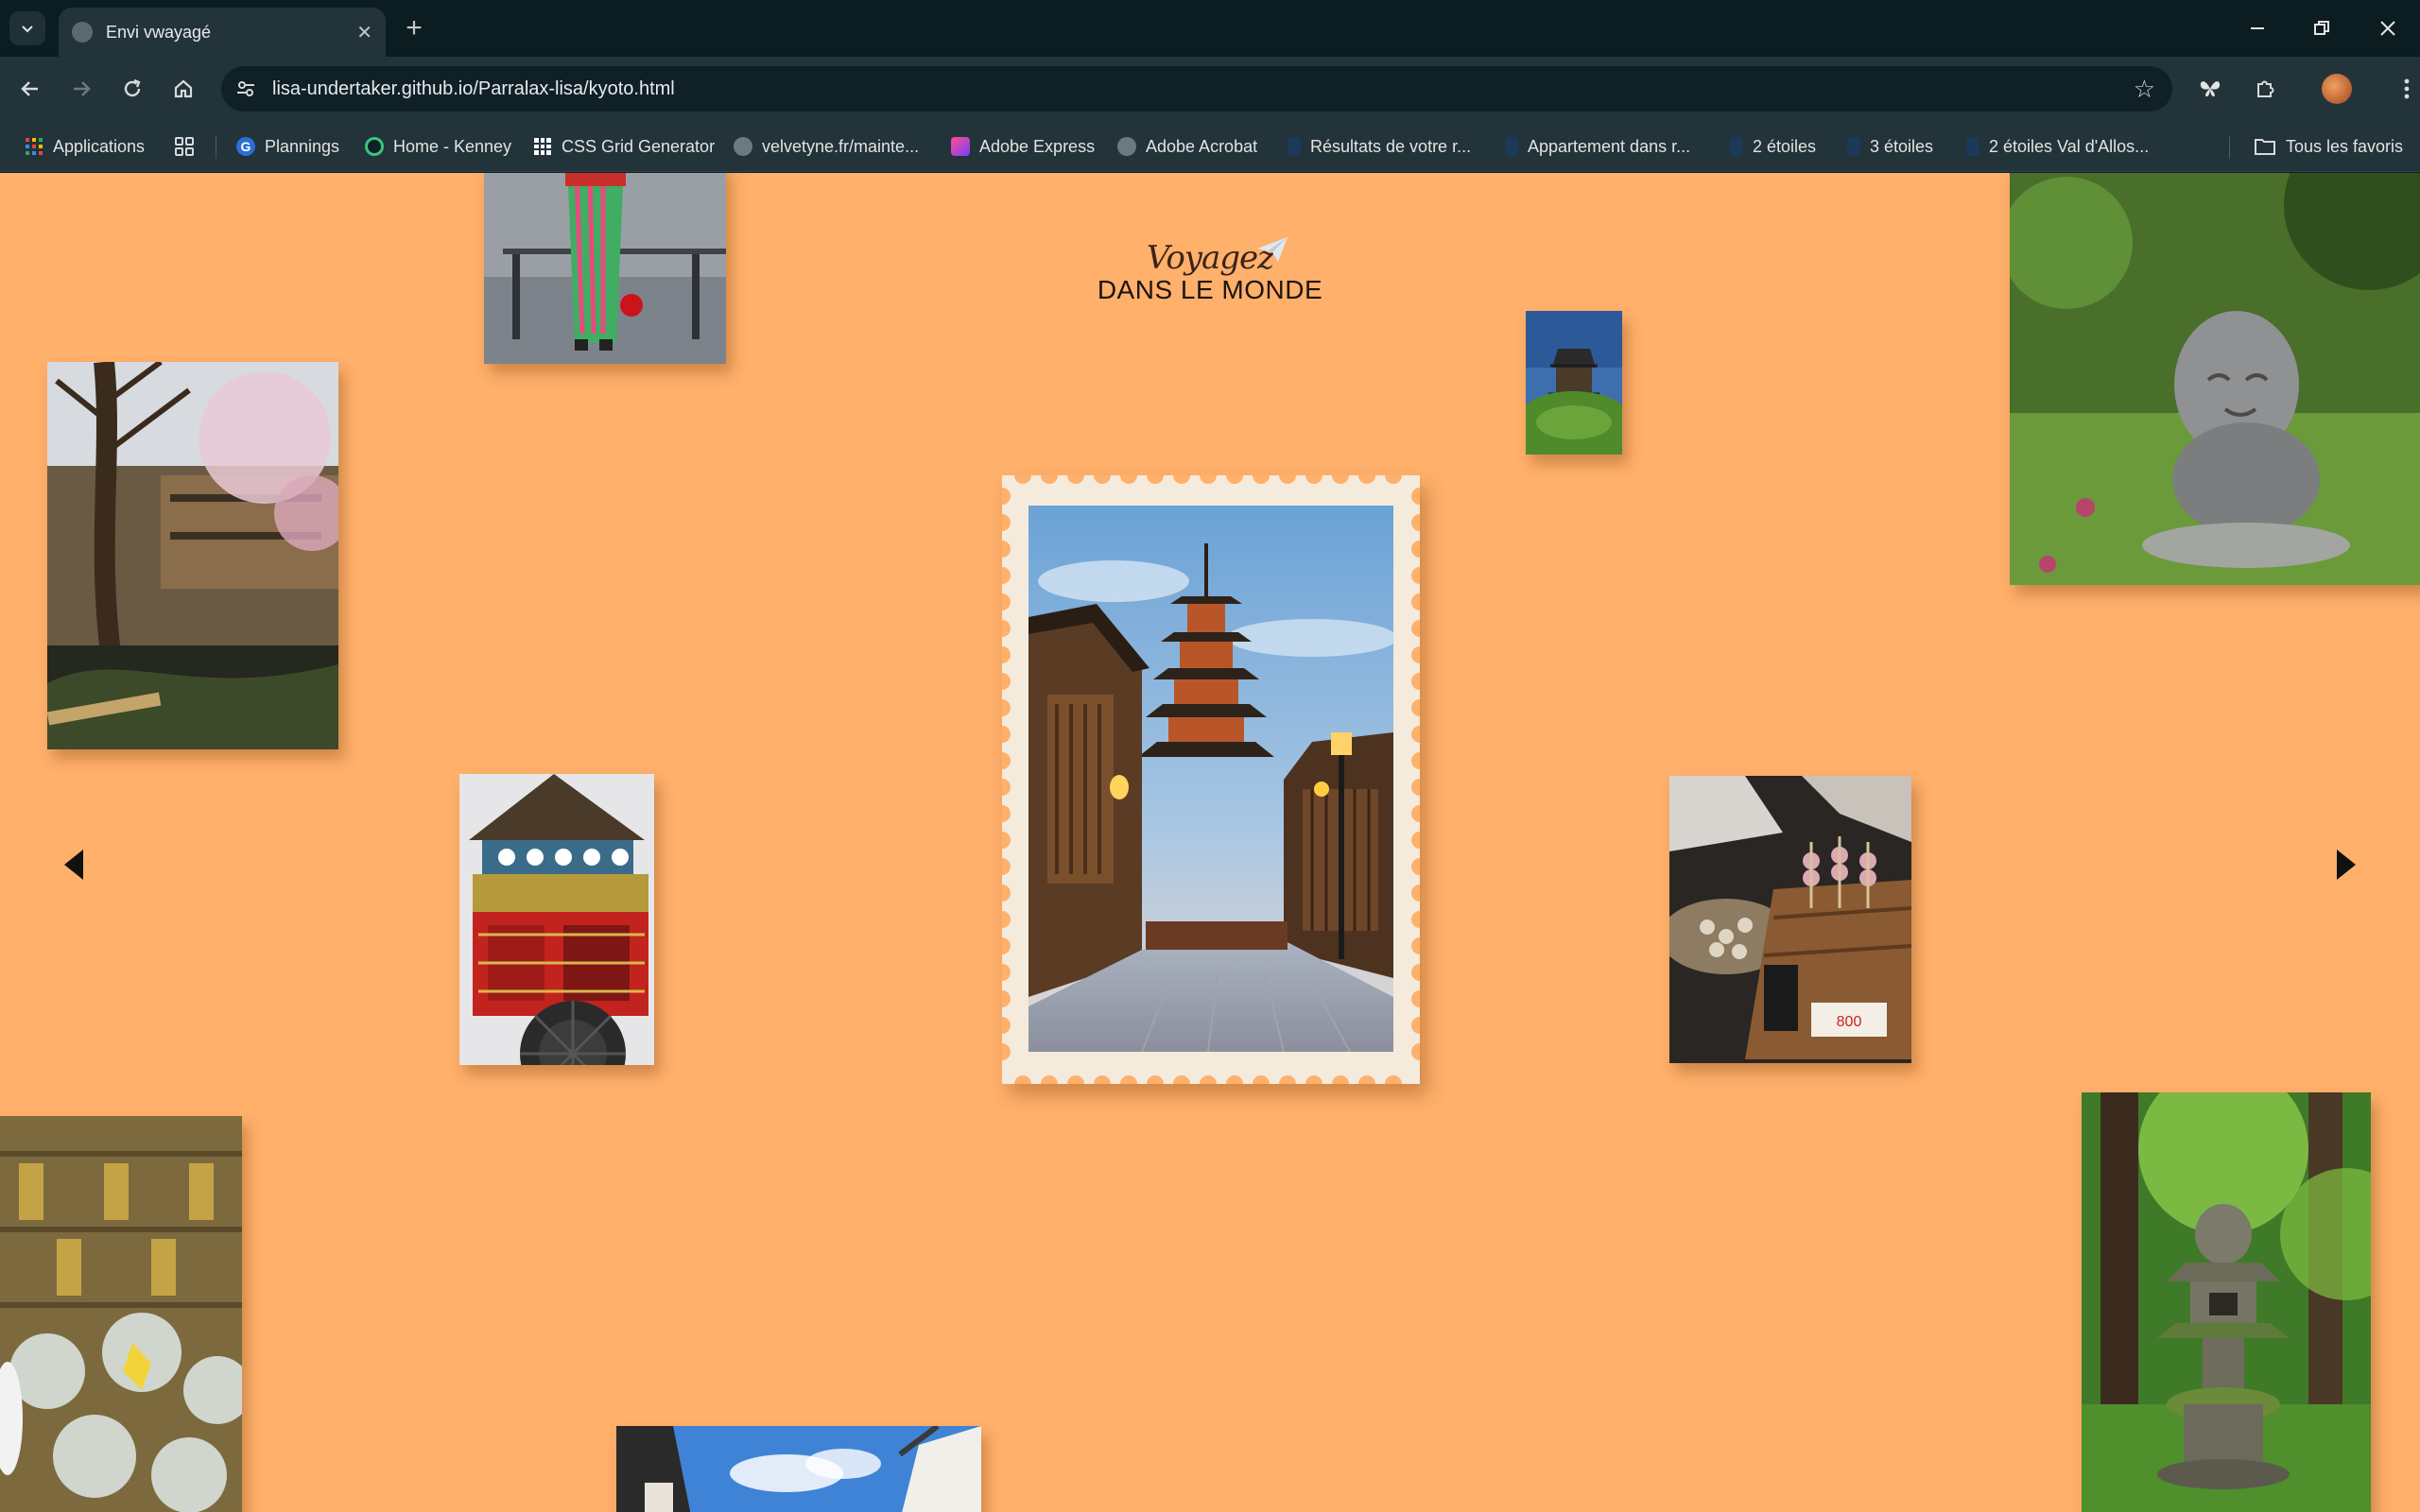 Image resolution: width=2420 pixels, height=1512 pixels. I want to click on paper-plane-icon, so click(1272, 249).